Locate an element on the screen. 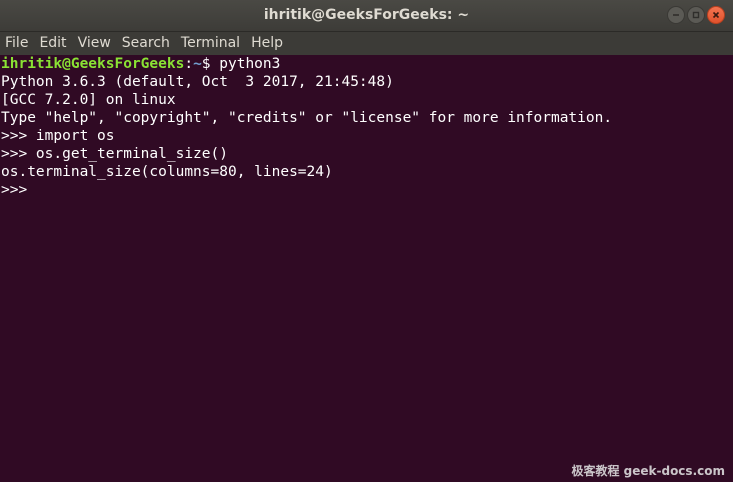 This screenshot has height=482, width=733. terminal-scrollbar is located at coordinates (729, 268).